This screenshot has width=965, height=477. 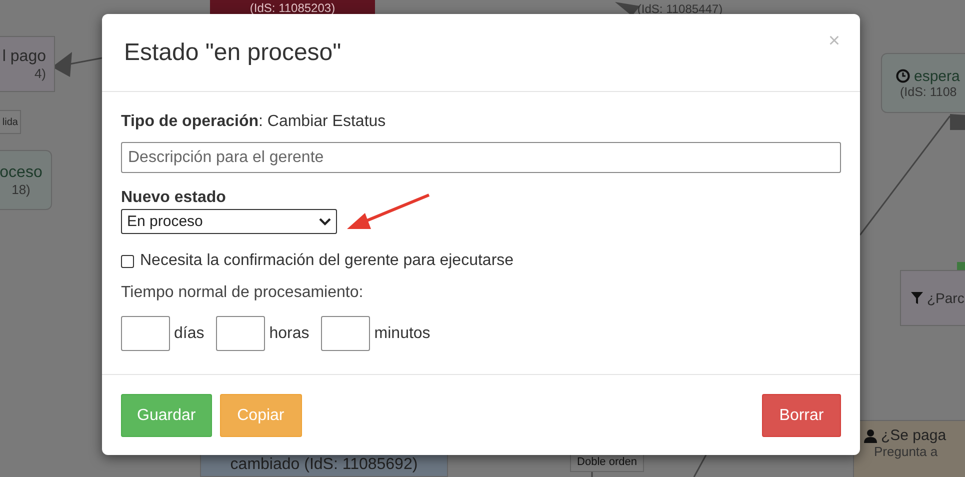 I want to click on node-title: l pago, so click(x=24, y=57).